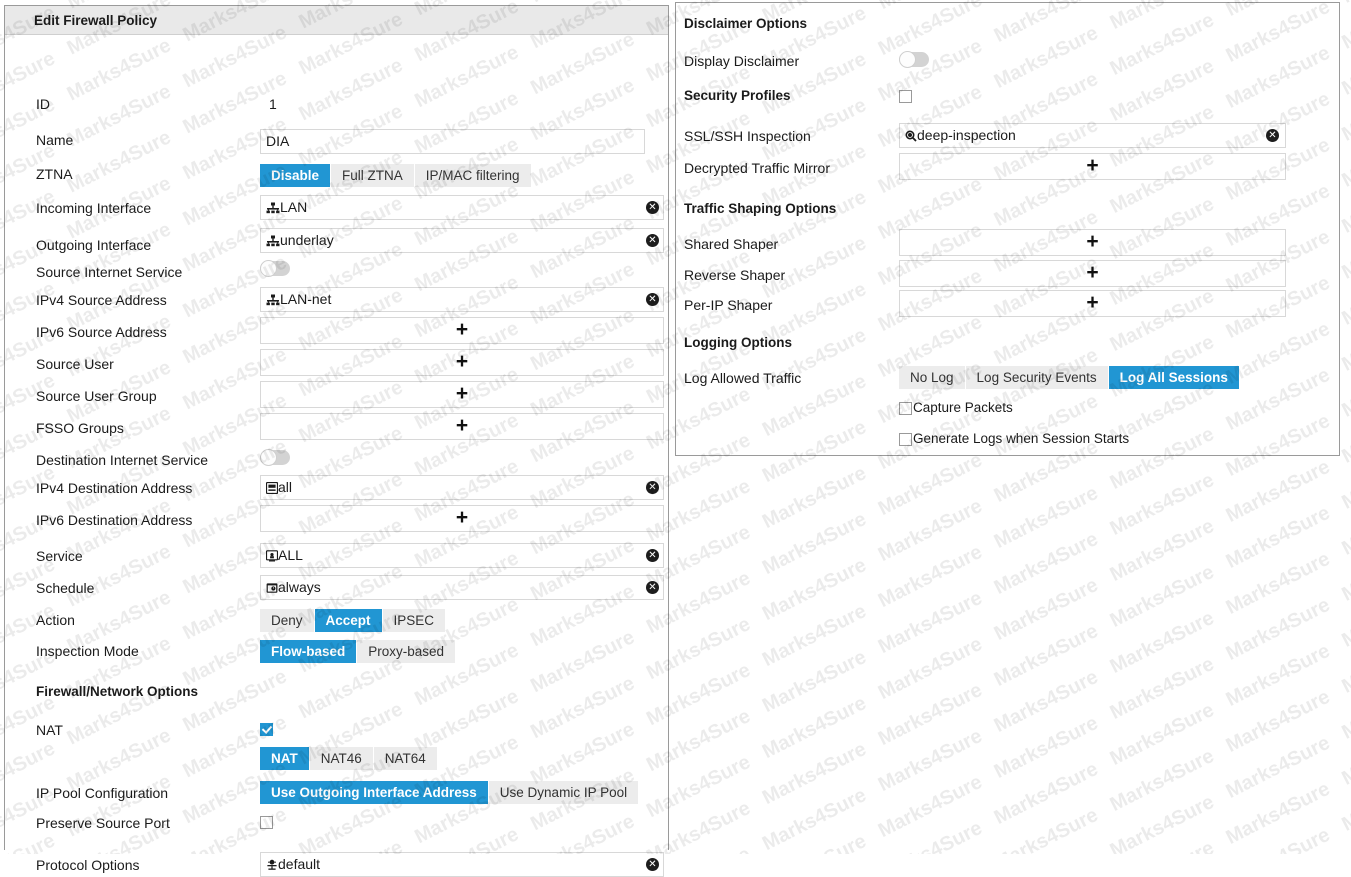 The height and width of the screenshot is (877, 1351). What do you see at coordinates (1092, 241) in the screenshot?
I see `shared-shaper-add-icon: +` at bounding box center [1092, 241].